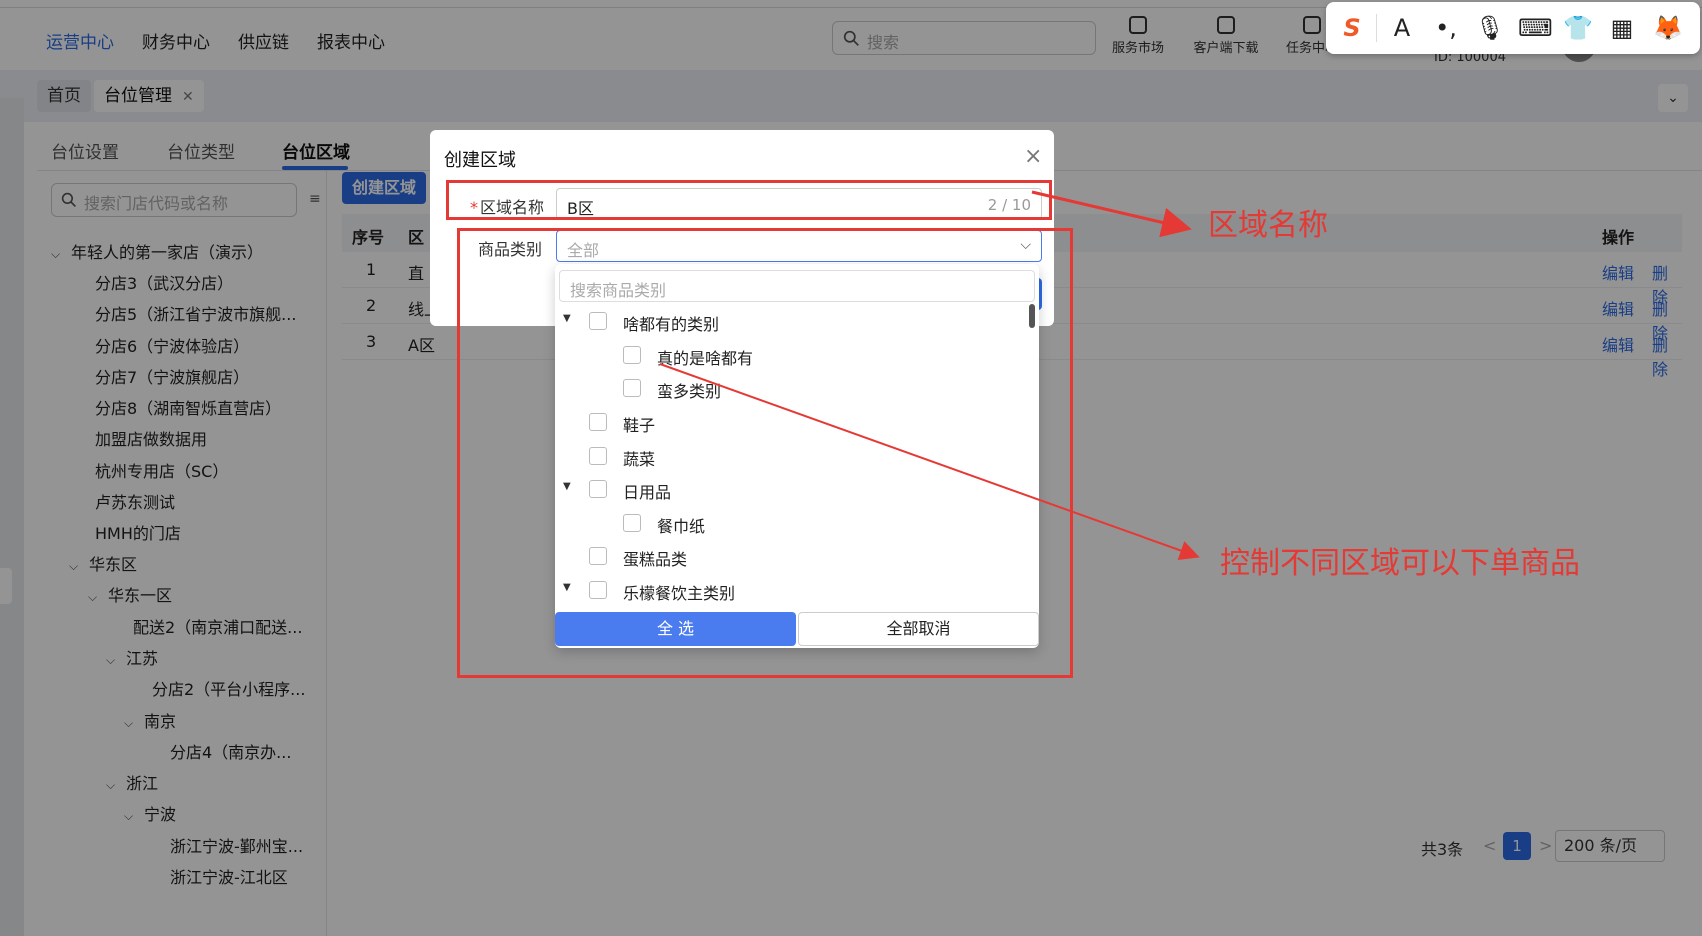 This screenshot has height=936, width=1702. What do you see at coordinates (1490, 28) in the screenshot?
I see `microphone-icon: 🎙` at bounding box center [1490, 28].